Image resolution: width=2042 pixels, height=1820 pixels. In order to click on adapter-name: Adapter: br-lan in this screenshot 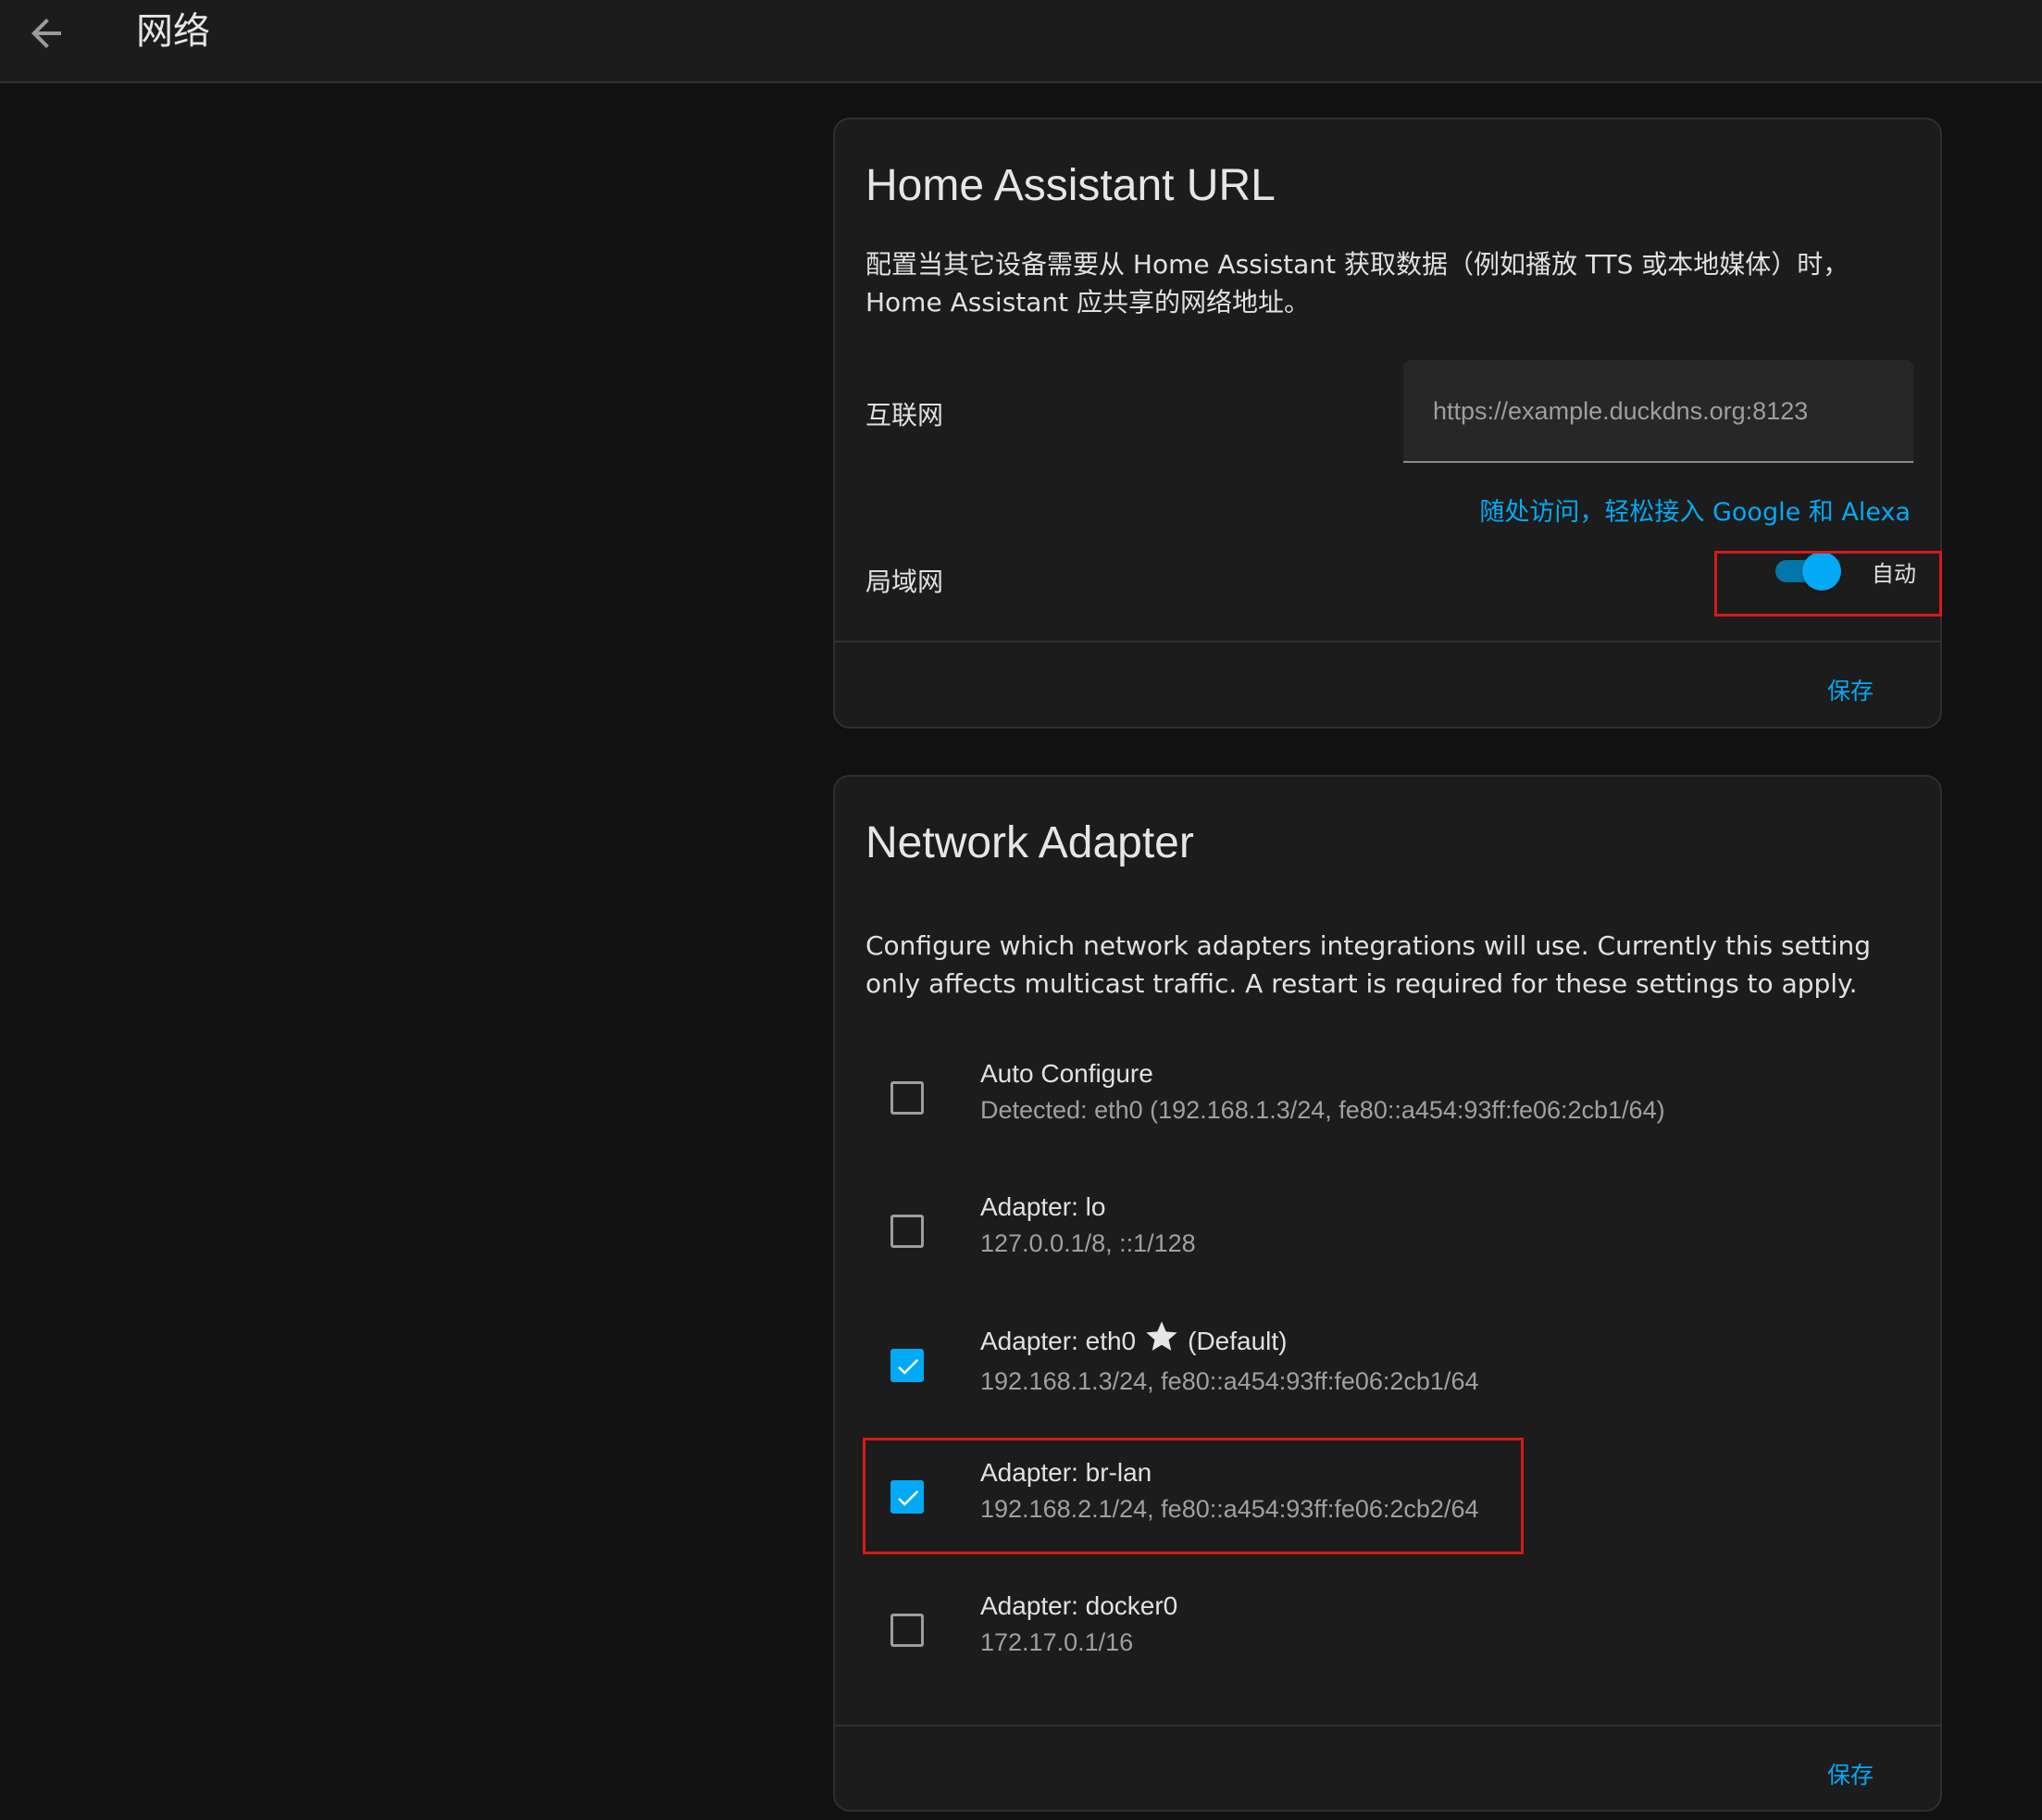, I will do `click(1066, 1472)`.